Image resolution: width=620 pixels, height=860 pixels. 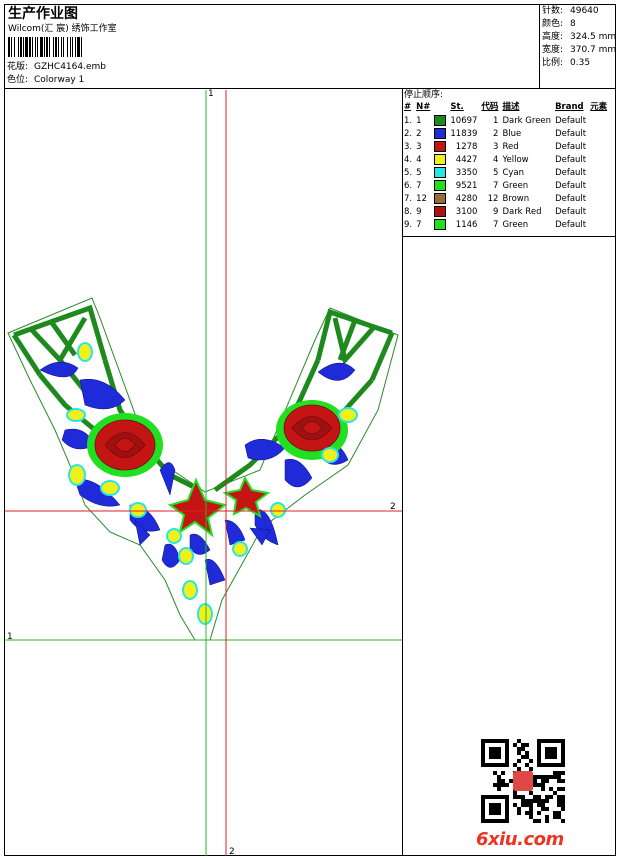 What do you see at coordinates (520, 839) in the screenshot?
I see `watermark-logo: 6xiu.com` at bounding box center [520, 839].